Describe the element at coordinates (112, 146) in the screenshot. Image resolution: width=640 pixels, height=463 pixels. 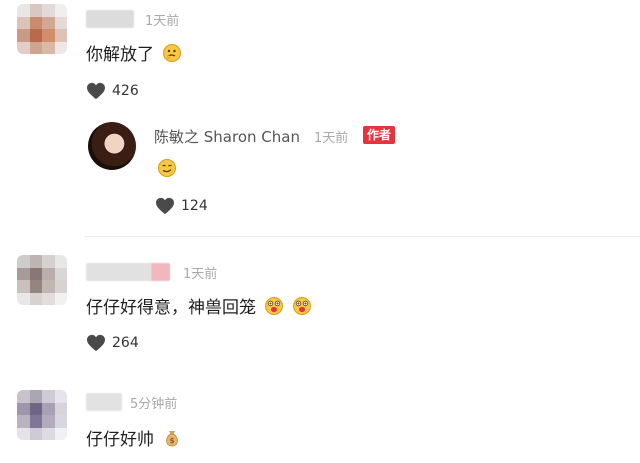
I see `author-avatar` at that location.